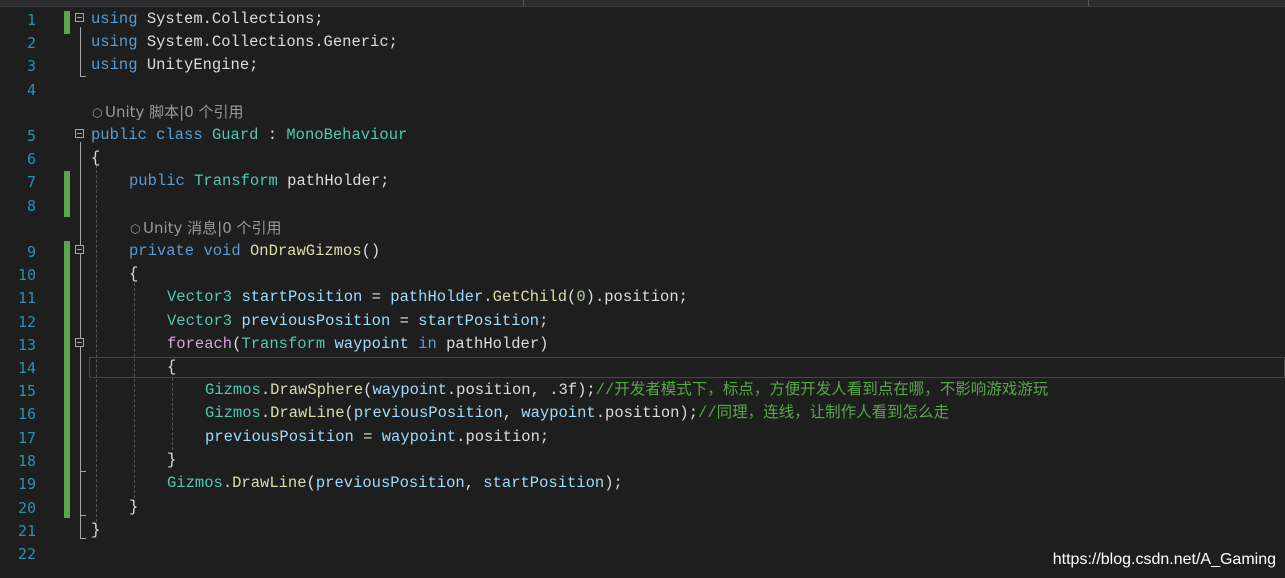 Image resolution: width=1285 pixels, height=578 pixels. Describe the element at coordinates (26, 554) in the screenshot. I see `line-number: 22` at that location.